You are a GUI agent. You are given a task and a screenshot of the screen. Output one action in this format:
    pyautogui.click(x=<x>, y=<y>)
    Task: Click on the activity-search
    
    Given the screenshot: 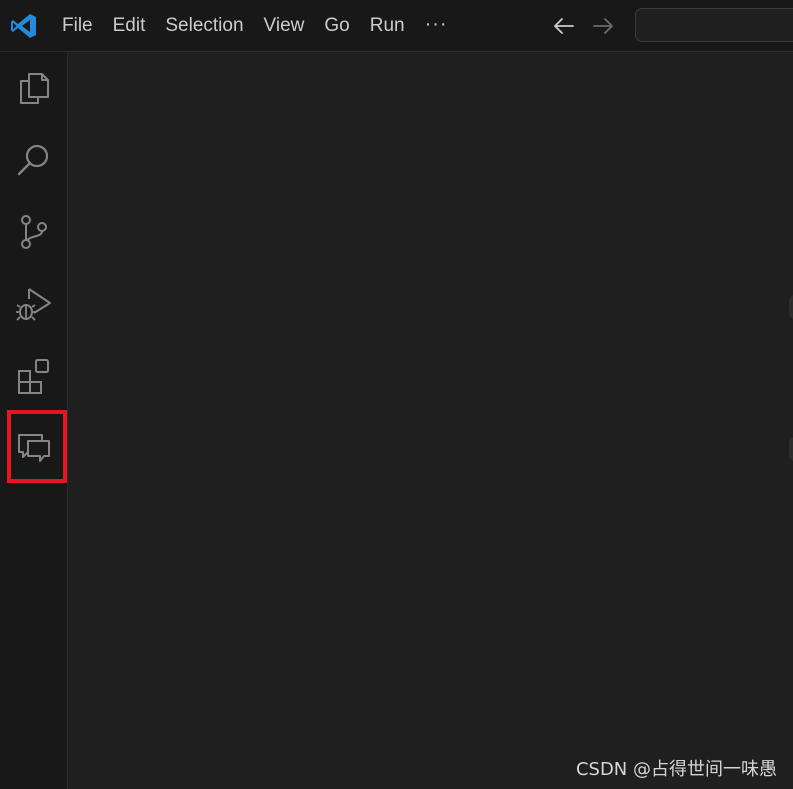 What is the action you would take?
    pyautogui.click(x=34, y=160)
    